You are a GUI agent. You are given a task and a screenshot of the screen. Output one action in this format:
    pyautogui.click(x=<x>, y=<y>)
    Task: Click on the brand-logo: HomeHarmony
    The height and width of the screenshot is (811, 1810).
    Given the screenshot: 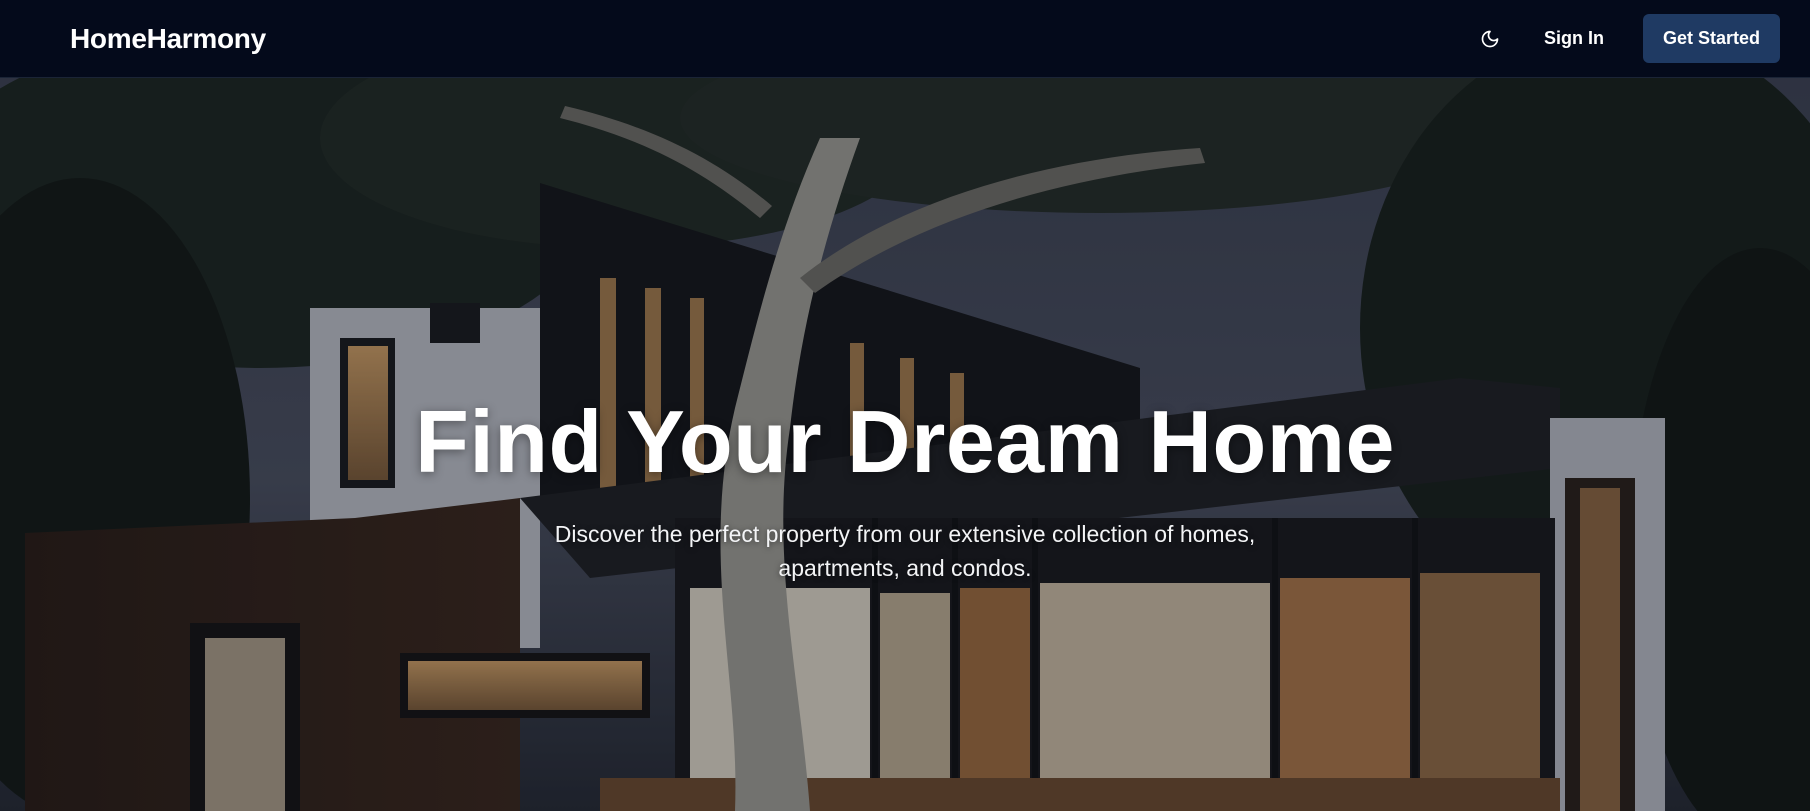 What is the action you would take?
    pyautogui.click(x=168, y=39)
    